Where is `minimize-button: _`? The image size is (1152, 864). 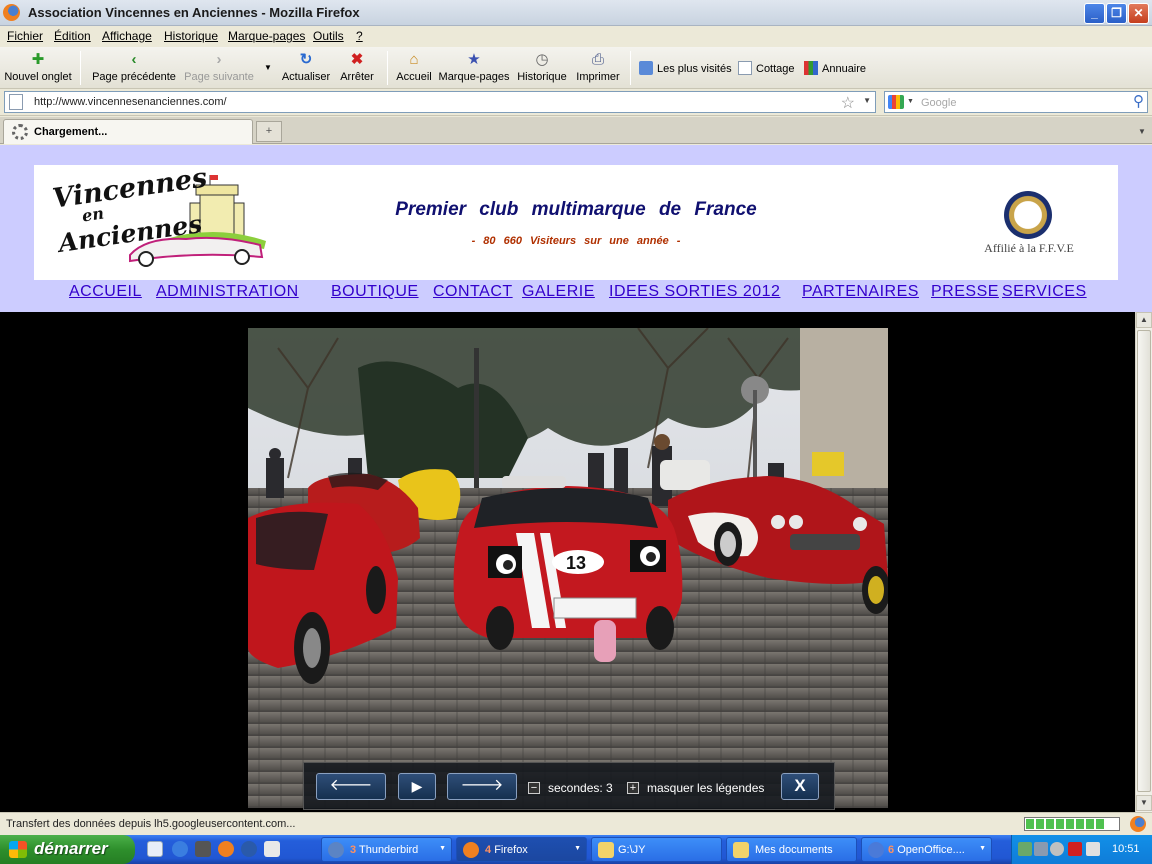 minimize-button: _ is located at coordinates (1094, 13).